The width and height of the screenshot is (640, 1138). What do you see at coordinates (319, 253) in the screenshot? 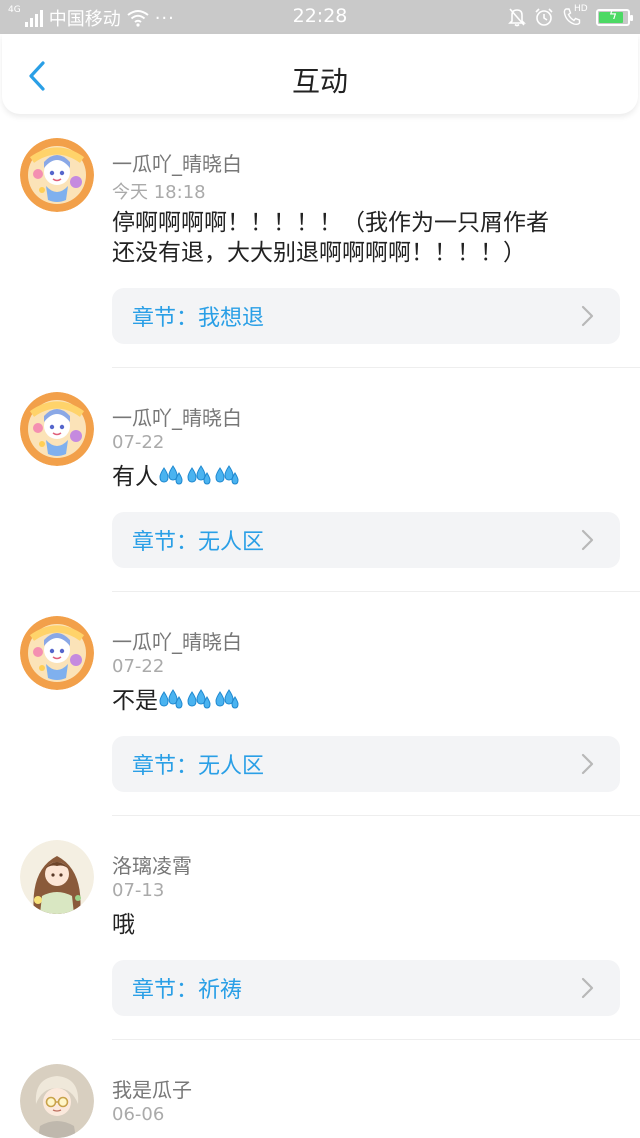
I see `comment-content-line: 还没有退，大大别退啊啊啊啊！！！！）` at bounding box center [319, 253].